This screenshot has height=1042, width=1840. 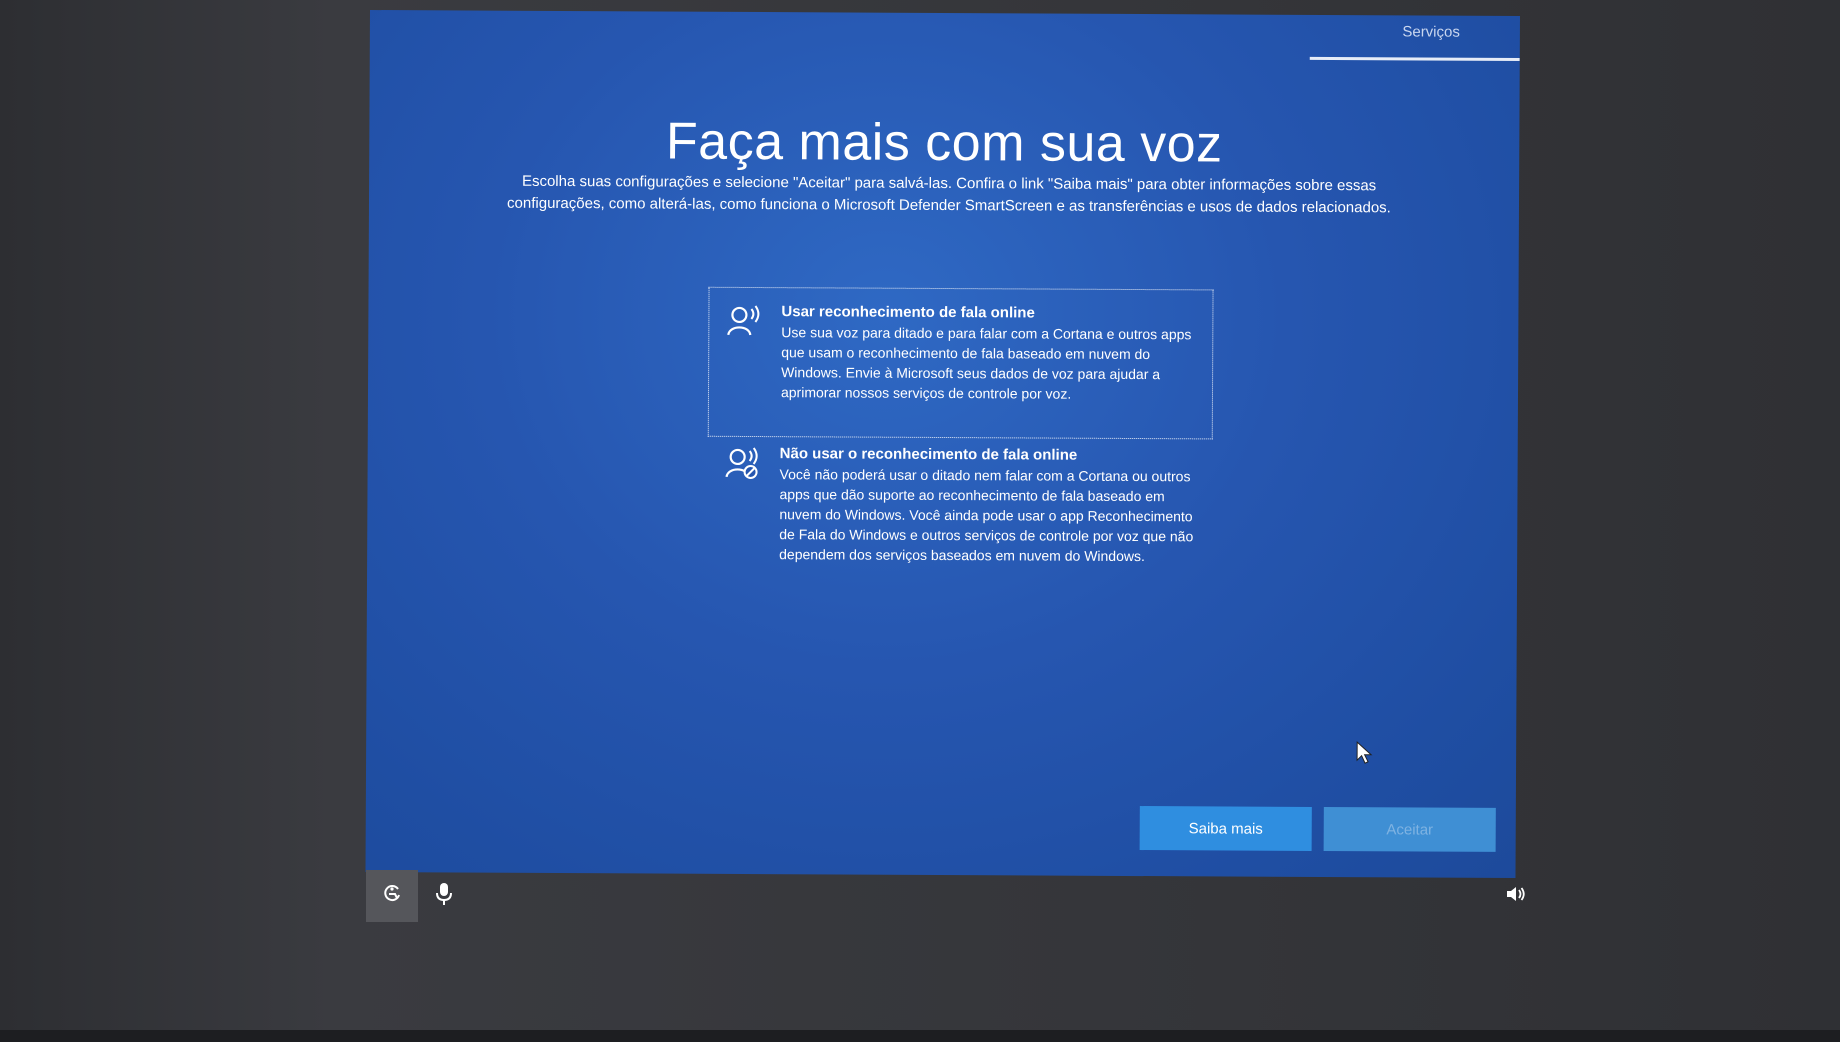 What do you see at coordinates (1431, 32) in the screenshot?
I see `progress-step-label: Serviços` at bounding box center [1431, 32].